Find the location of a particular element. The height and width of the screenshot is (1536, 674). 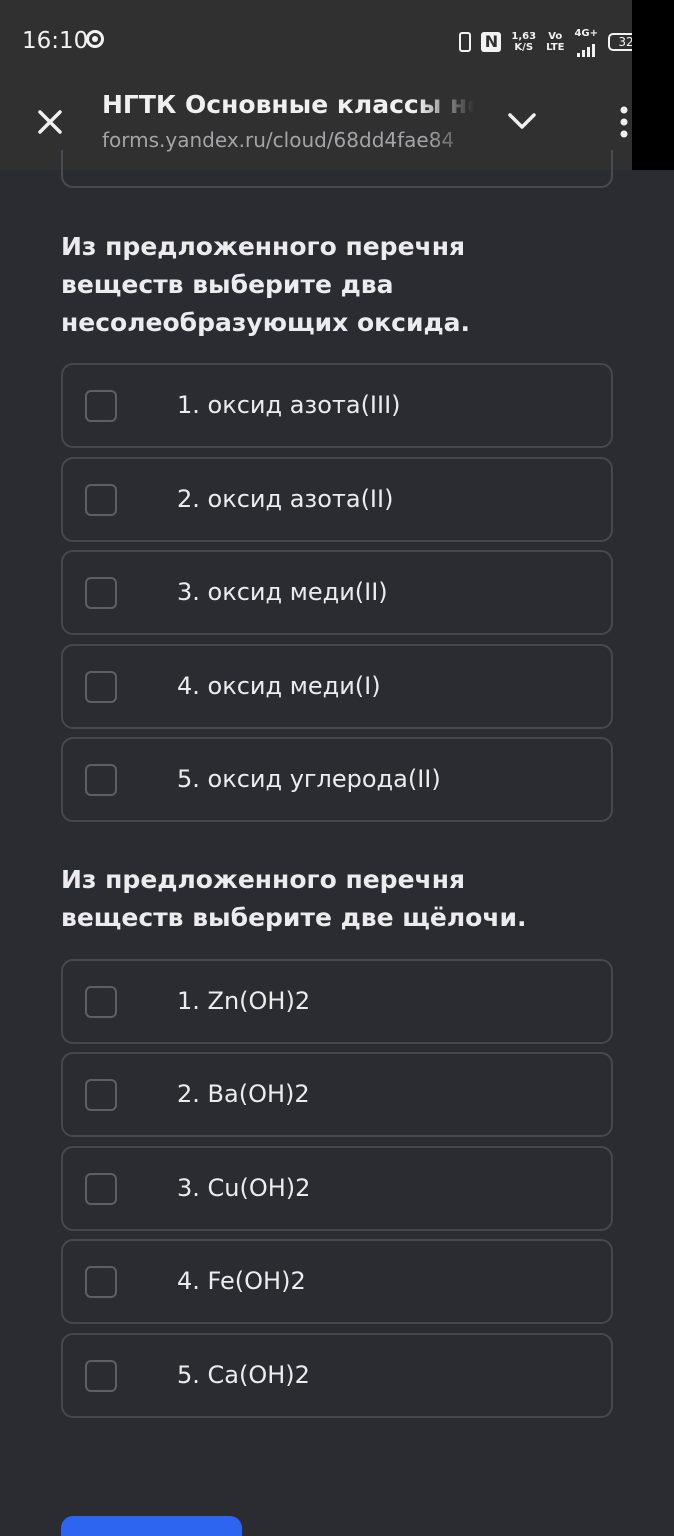

more-vertical-icon is located at coordinates (624, 122).